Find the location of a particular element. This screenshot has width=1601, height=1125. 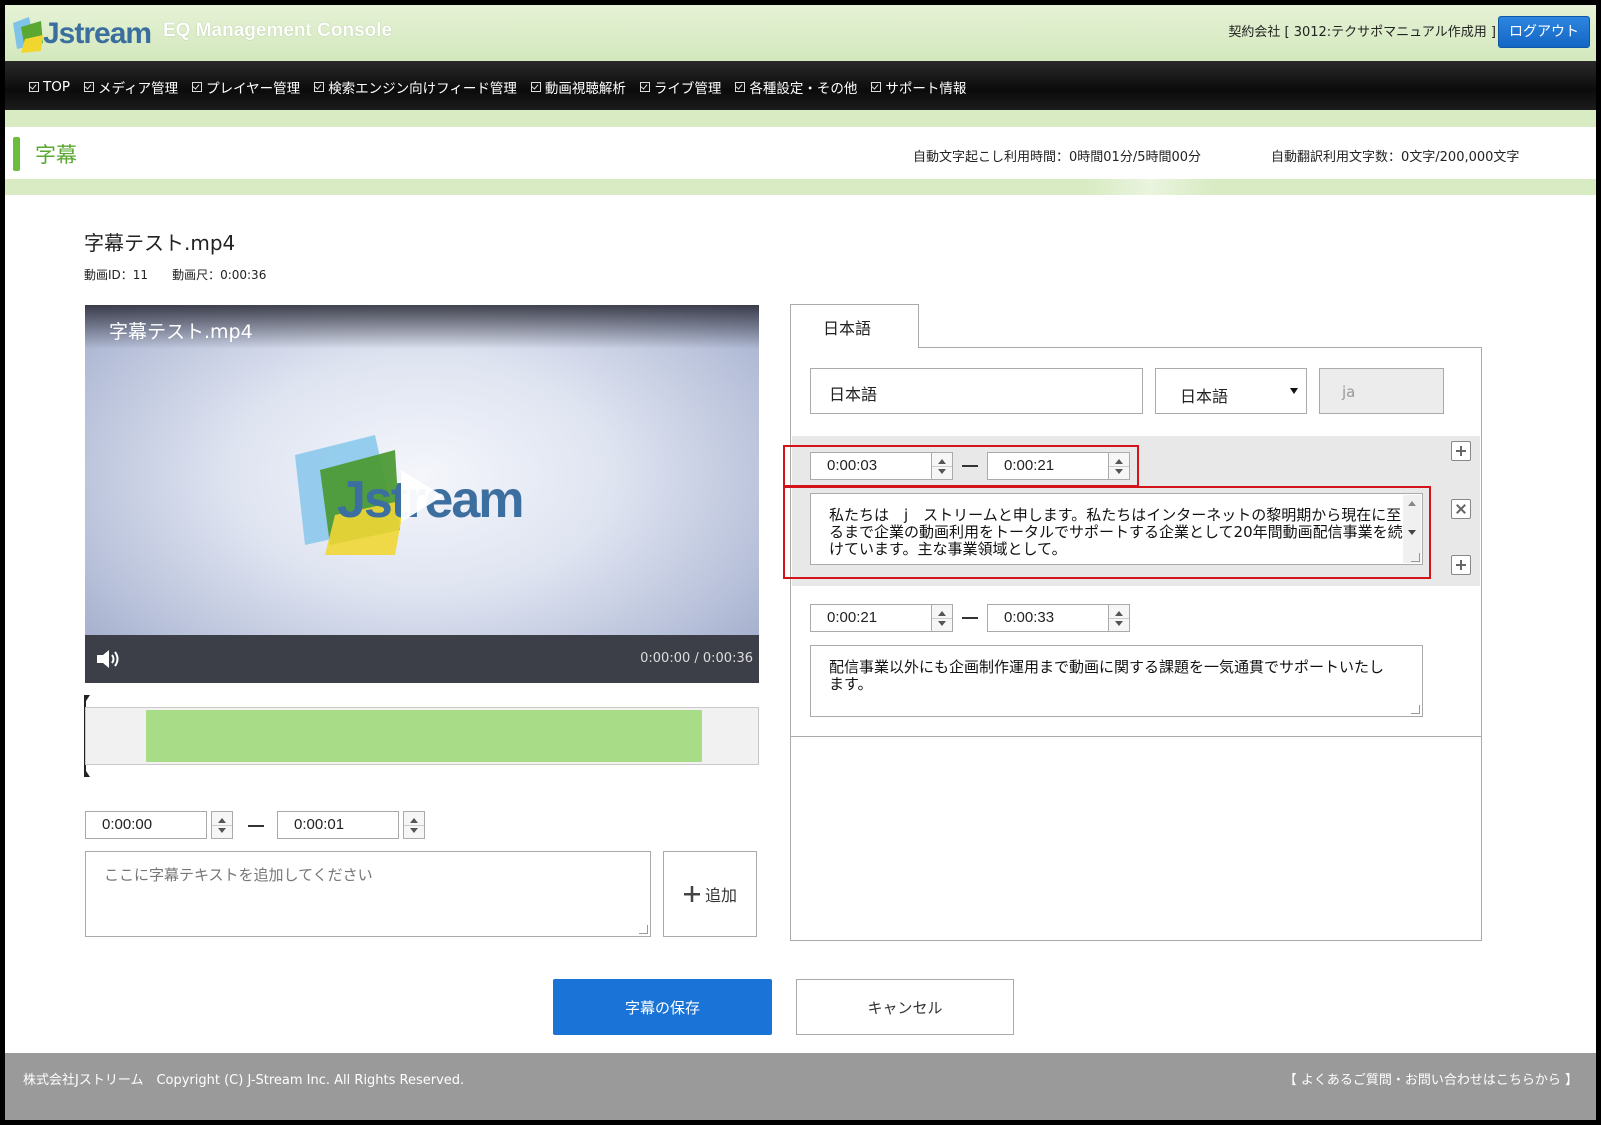

nav-item-media: メディア管理 is located at coordinates (131, 87).